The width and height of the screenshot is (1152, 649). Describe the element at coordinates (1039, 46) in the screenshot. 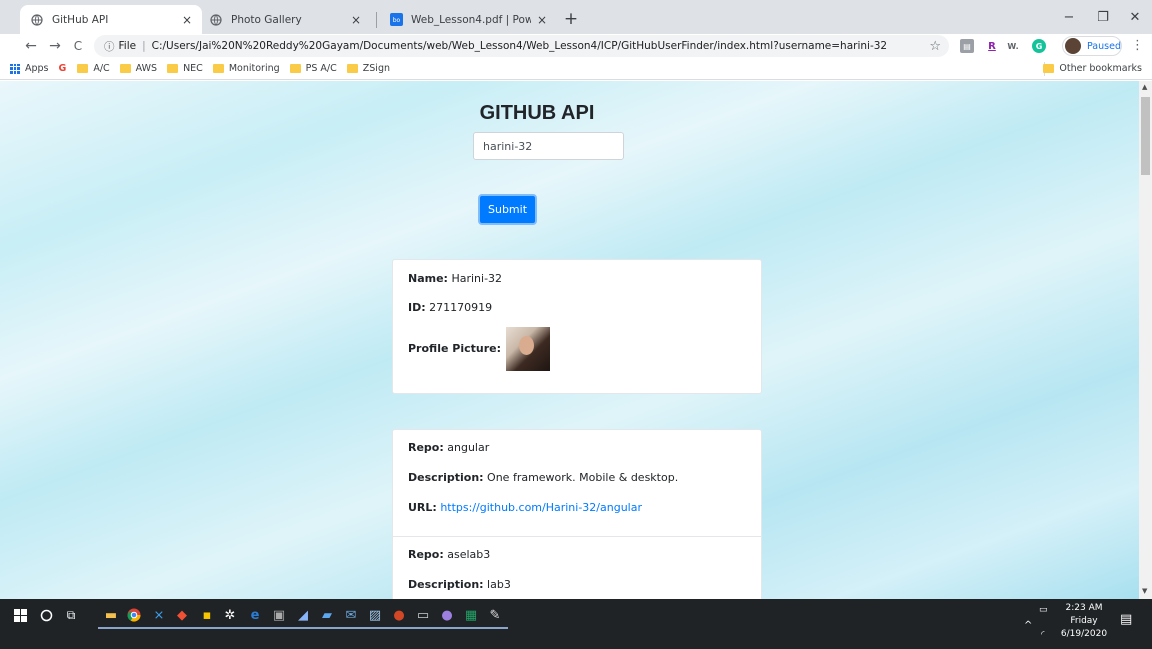

I see `grammarly-icon: G` at that location.